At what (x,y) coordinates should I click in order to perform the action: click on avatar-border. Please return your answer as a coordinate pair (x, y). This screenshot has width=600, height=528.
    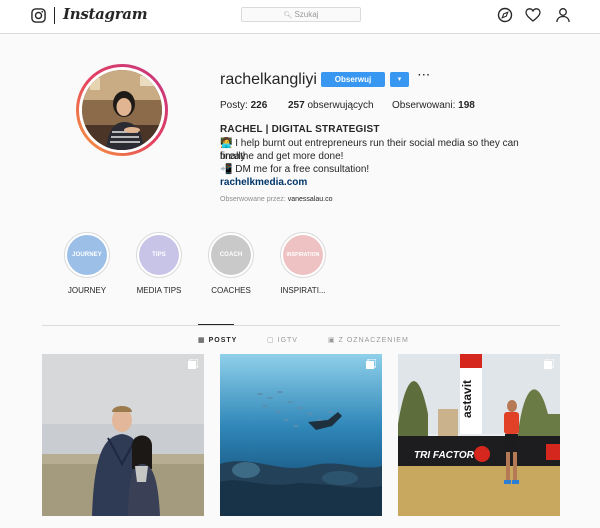
    Looking at the image, I should click on (122, 110).